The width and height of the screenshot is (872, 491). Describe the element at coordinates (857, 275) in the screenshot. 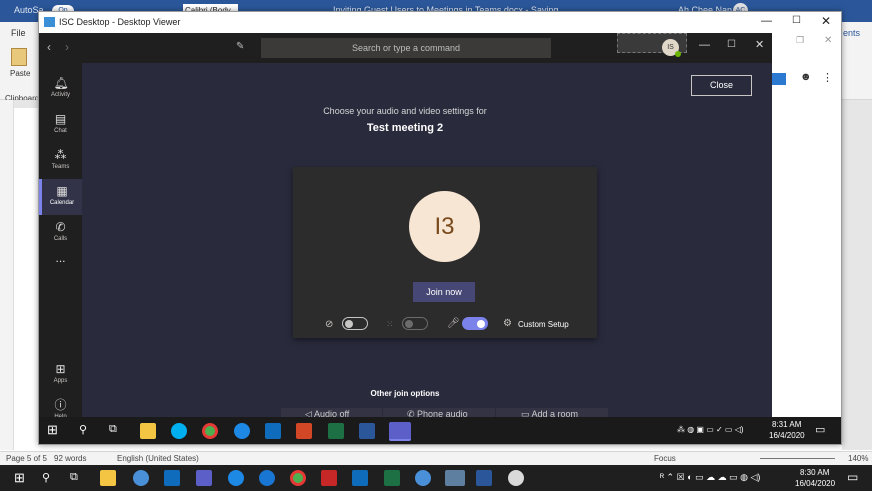

I see `word-scrollbar` at that location.